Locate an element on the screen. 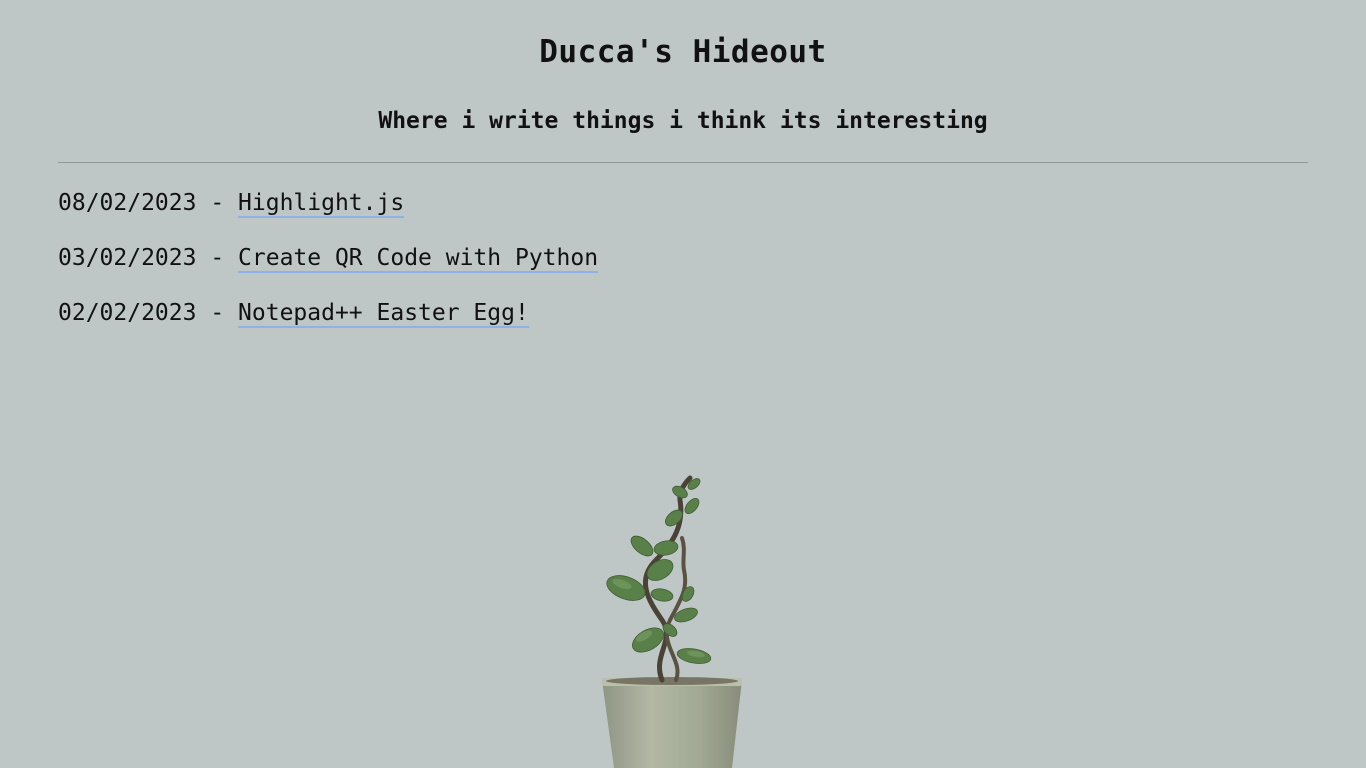  header-divider is located at coordinates (683, 162).